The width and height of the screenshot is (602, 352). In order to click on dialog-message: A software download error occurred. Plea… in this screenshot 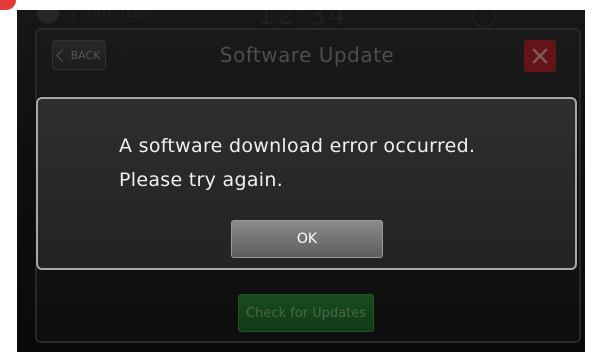, I will do `click(329, 163)`.